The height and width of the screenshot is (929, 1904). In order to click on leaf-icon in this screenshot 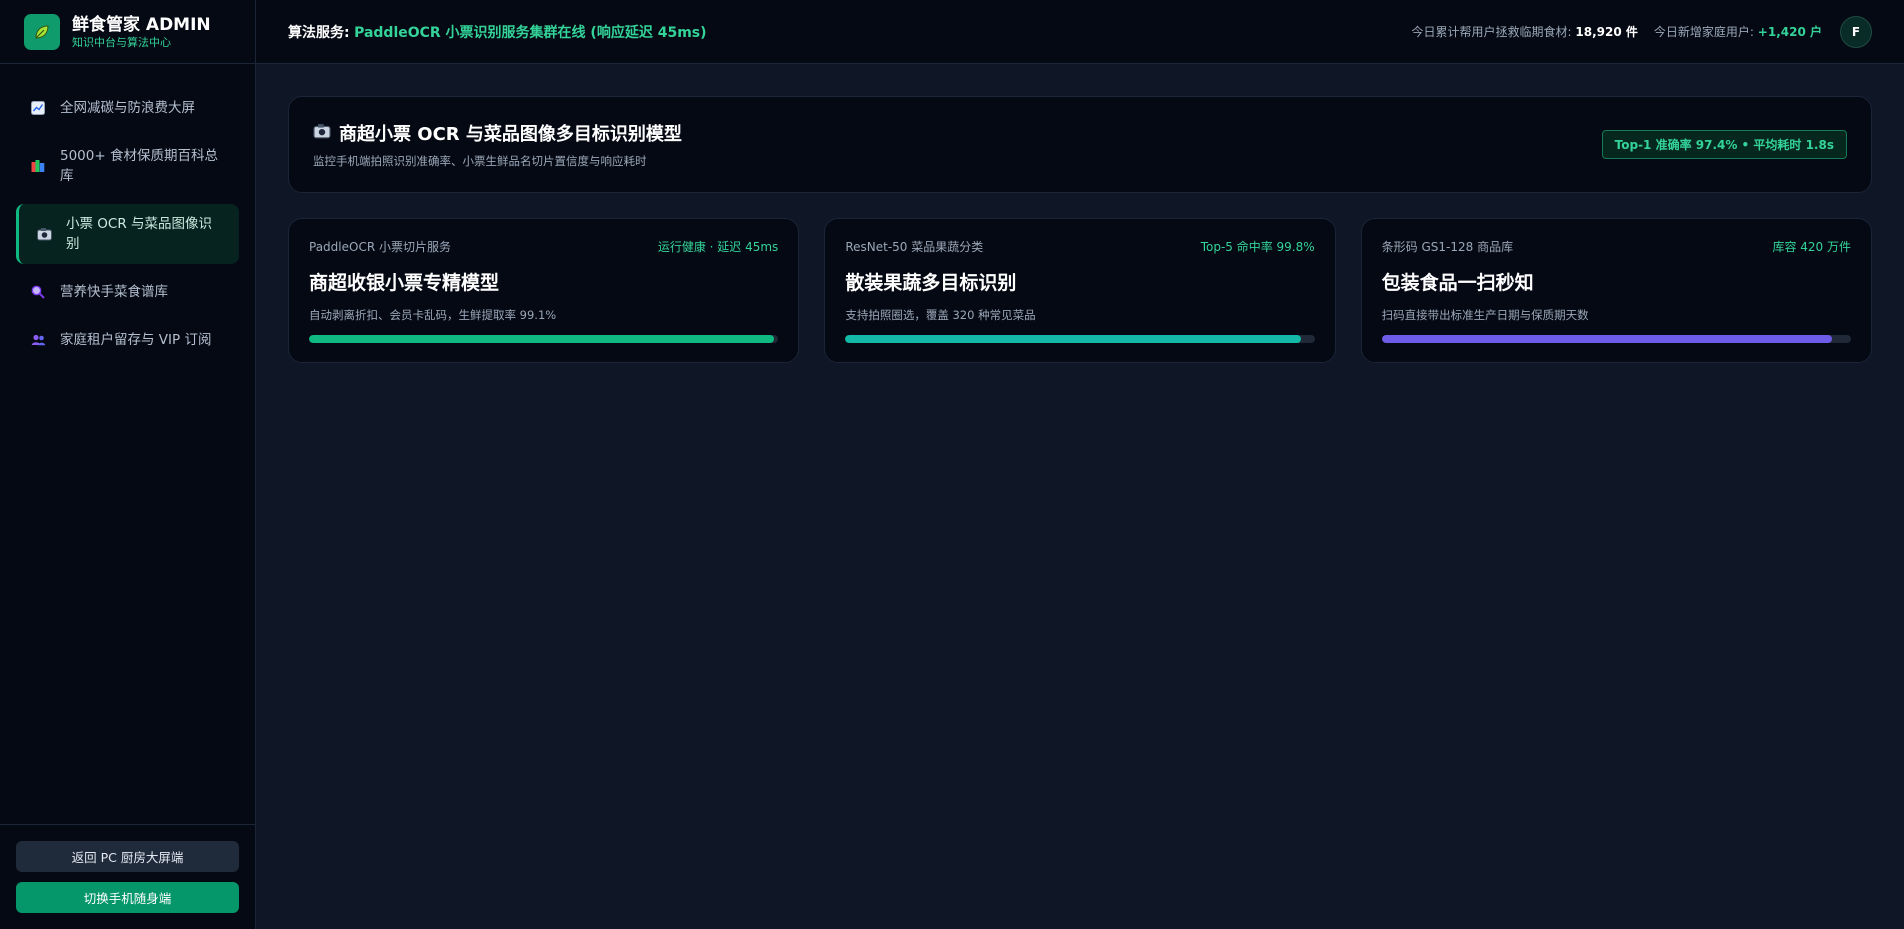, I will do `click(42, 31)`.